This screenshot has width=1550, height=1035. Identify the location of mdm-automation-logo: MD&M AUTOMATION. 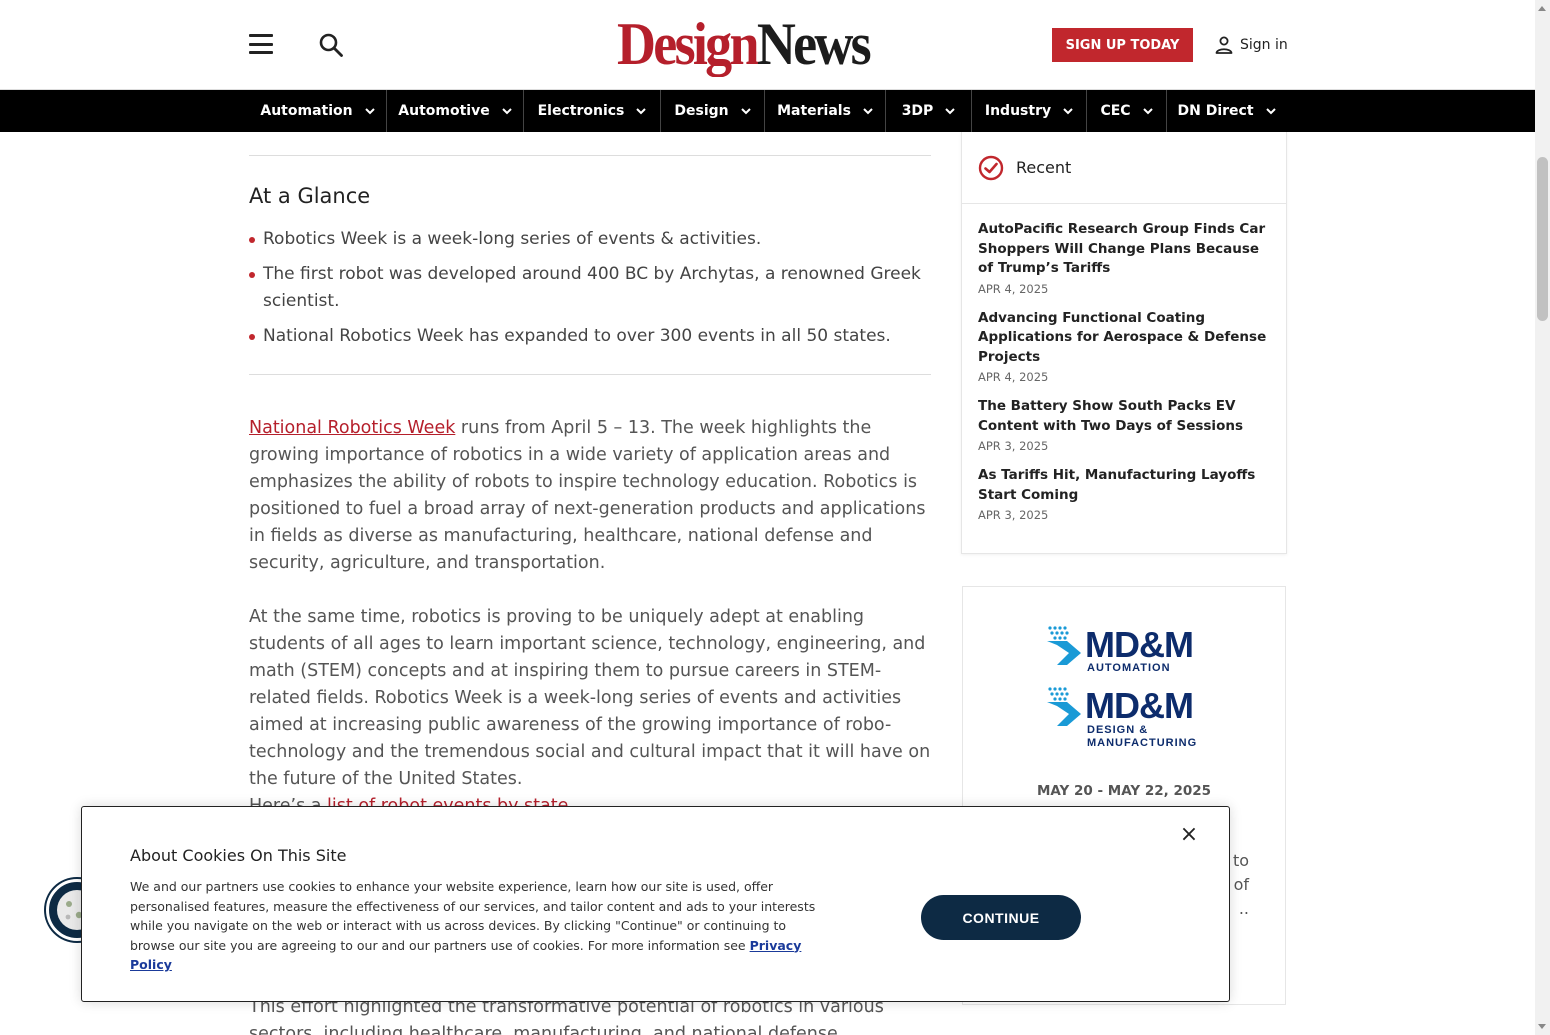
(1132, 656).